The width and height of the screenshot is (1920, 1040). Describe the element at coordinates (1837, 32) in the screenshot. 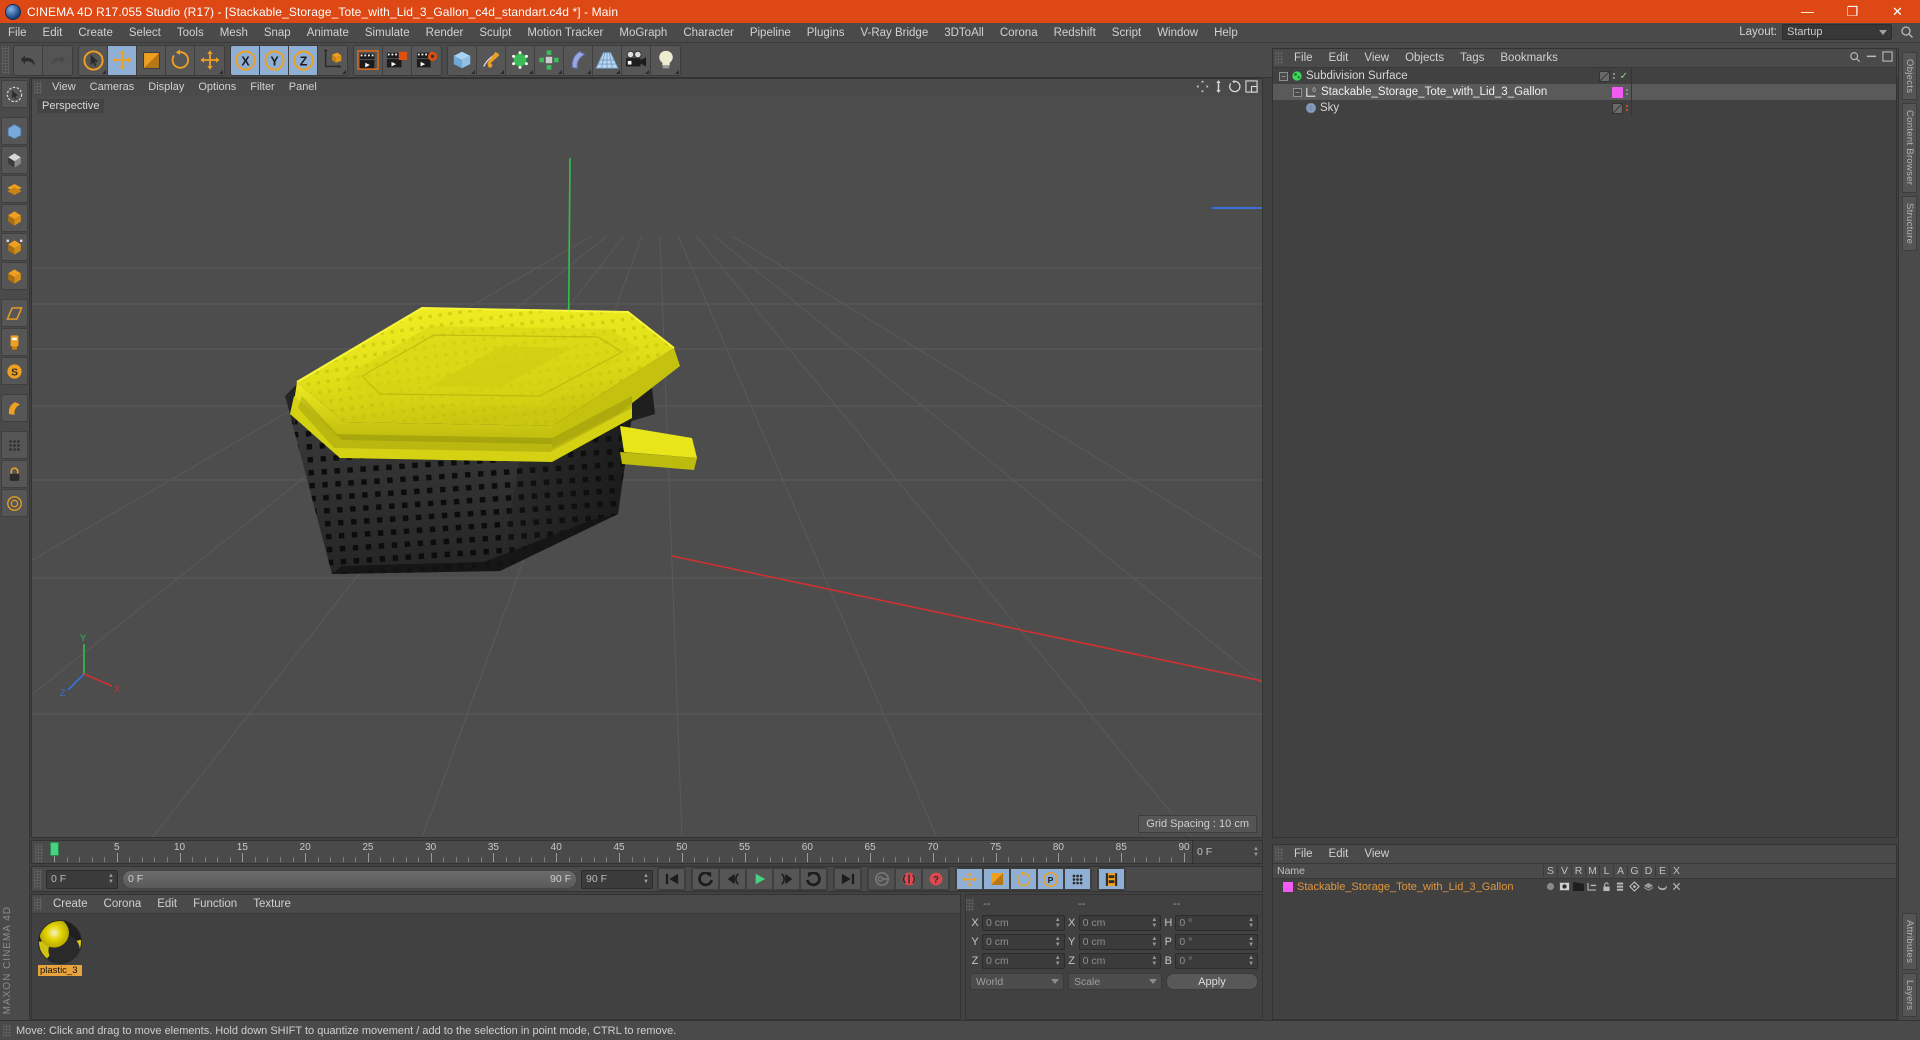

I see `layout-dropdown: Startup` at that location.